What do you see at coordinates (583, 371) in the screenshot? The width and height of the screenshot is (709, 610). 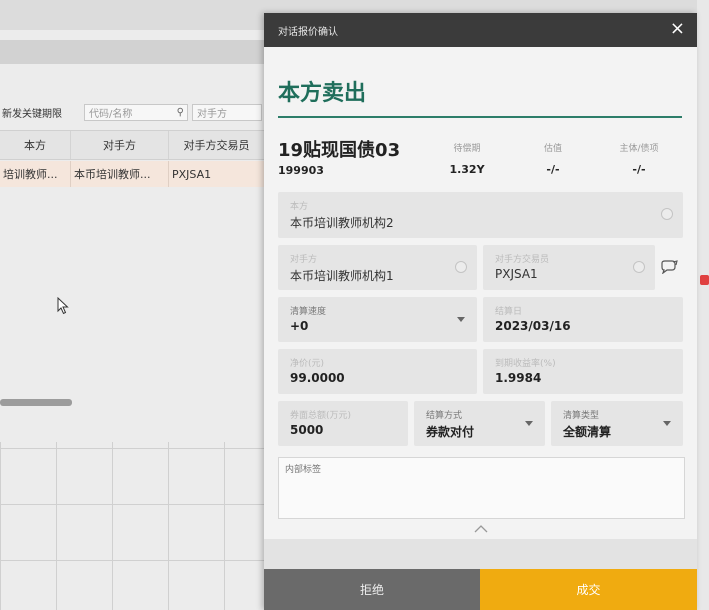 I see `yield-field: 到期收益率(%) 1.9984` at bounding box center [583, 371].